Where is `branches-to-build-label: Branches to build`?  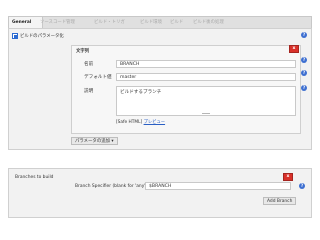 branches-to-build-label: Branches to build is located at coordinates (34, 177).